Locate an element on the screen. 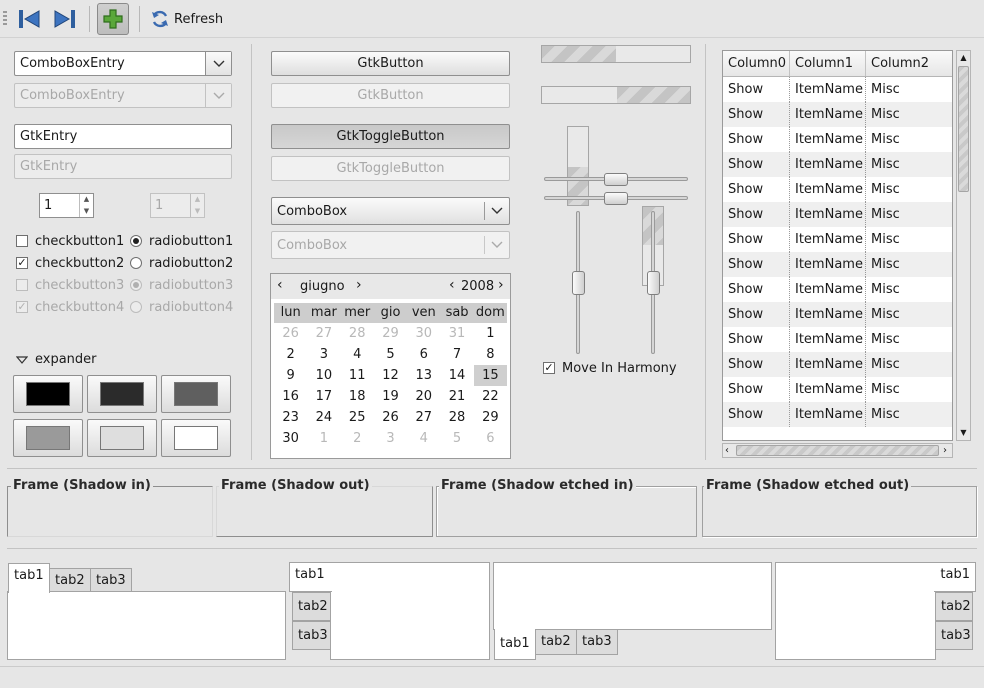  calendar-day: 9 is located at coordinates (290, 375).